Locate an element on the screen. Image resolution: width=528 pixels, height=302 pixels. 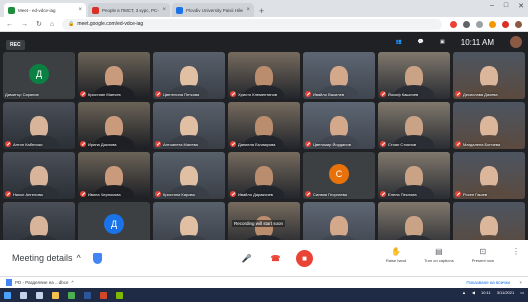
participant-name: Кристина Кирова is located at coordinates (179, 194).